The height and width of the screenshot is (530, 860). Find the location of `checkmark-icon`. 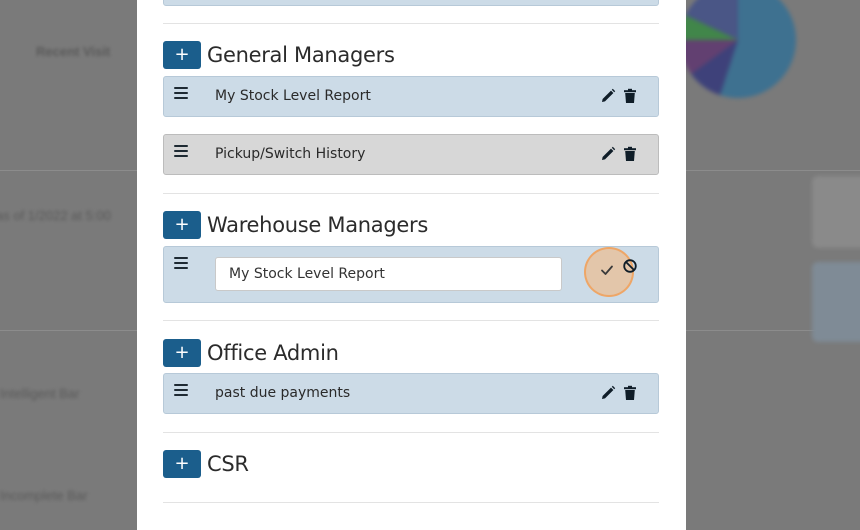

checkmark-icon is located at coordinates (607, 270).